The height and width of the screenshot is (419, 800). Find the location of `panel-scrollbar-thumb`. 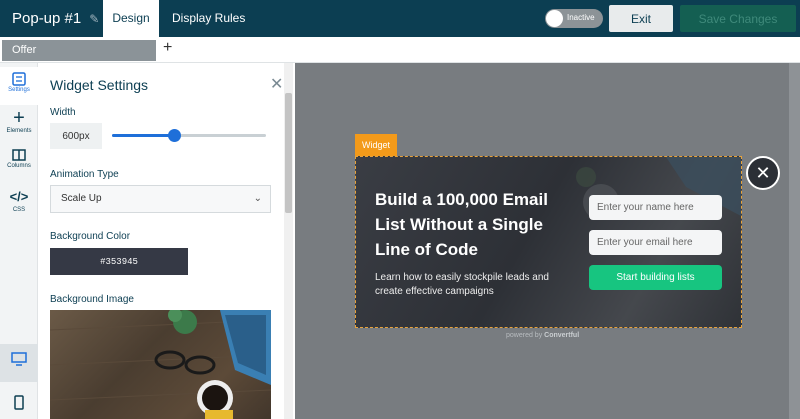

panel-scrollbar-thumb is located at coordinates (288, 153).